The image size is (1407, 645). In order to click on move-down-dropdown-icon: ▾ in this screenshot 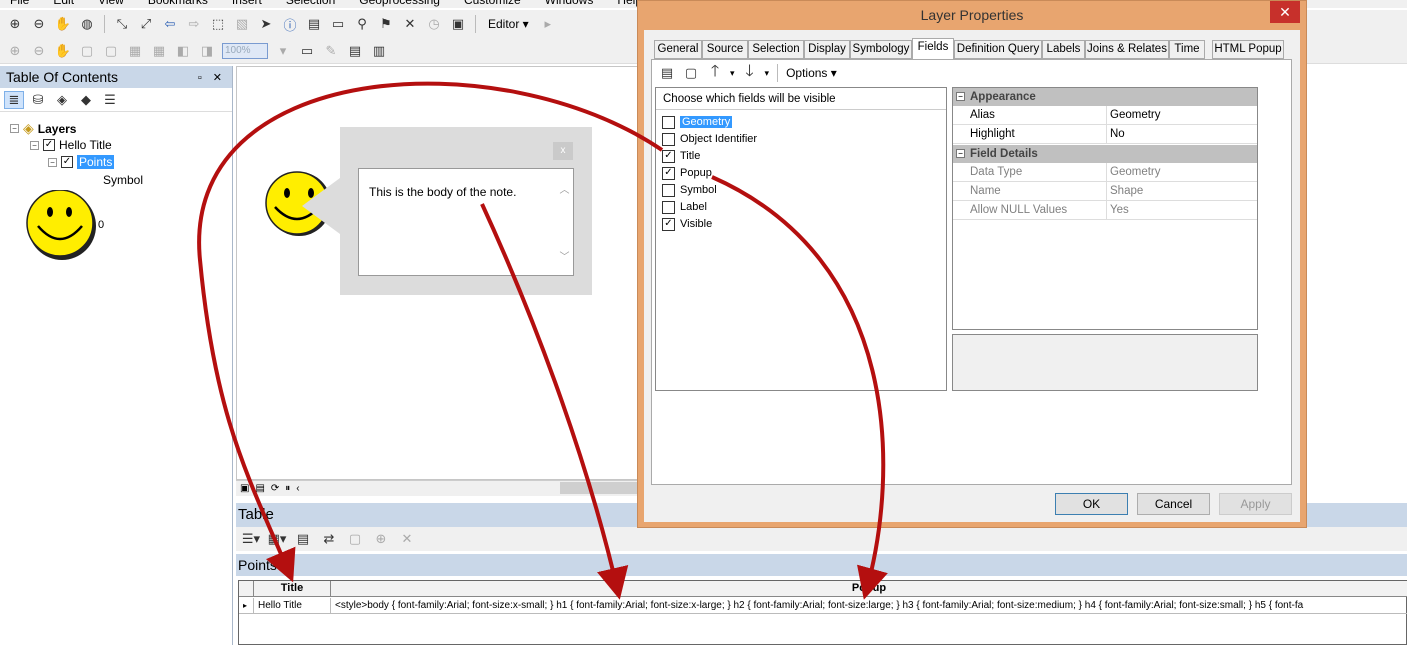, I will do `click(767, 73)`.